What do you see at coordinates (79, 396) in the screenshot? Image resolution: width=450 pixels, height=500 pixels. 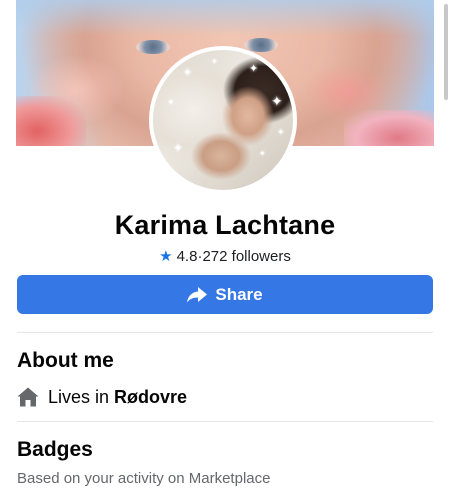 I see `lives-in-label: Lives in` at bounding box center [79, 396].